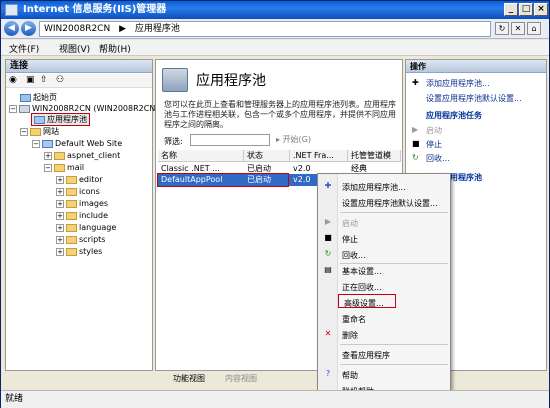  Describe the element at coordinates (230, 140) in the screenshot. I see `filter-input` at that location.